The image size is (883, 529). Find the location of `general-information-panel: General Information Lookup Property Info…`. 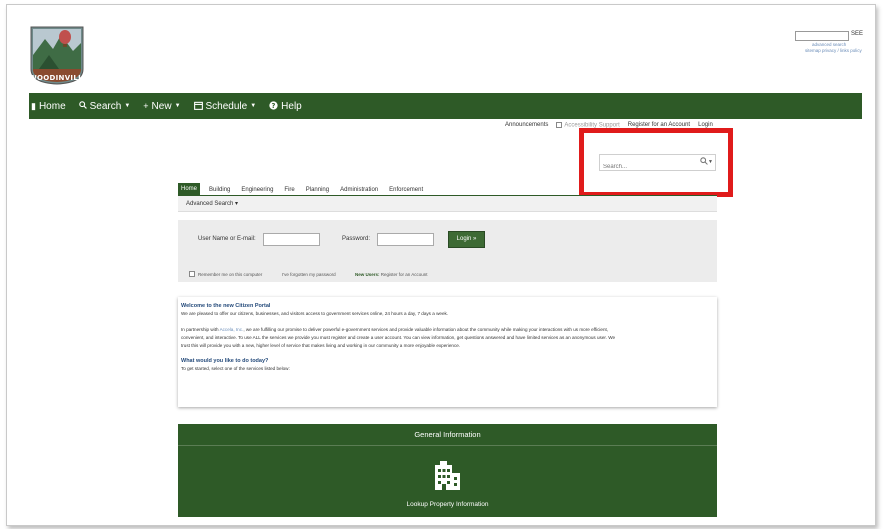

general-information-panel: General Information Lookup Property Info… is located at coordinates (447, 470).